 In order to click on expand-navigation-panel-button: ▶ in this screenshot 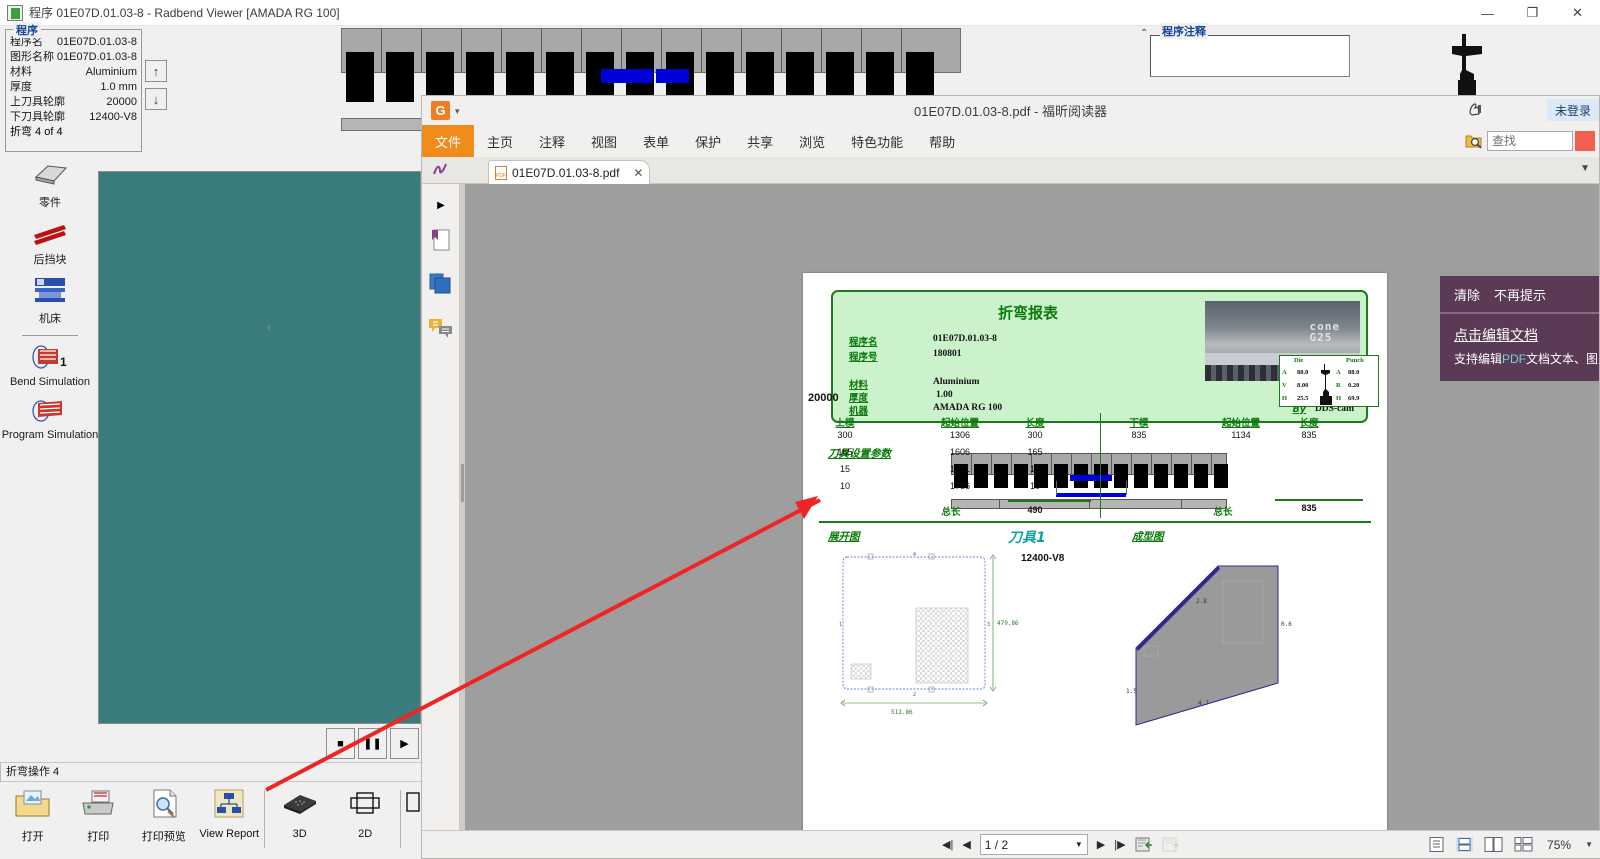, I will do `click(441, 205)`.